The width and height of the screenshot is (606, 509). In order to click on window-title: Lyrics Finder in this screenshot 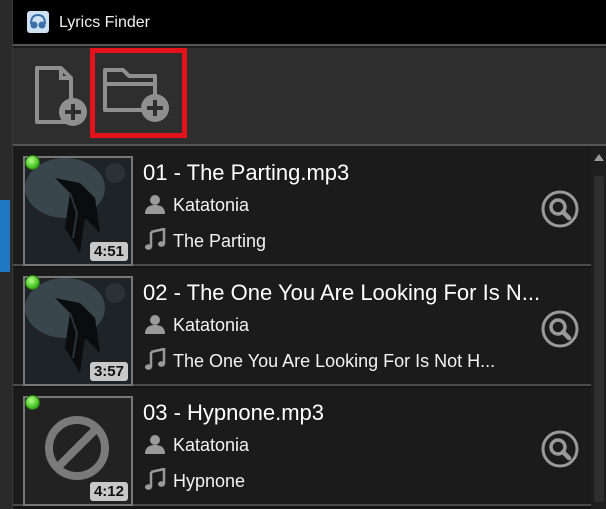, I will do `click(104, 22)`.